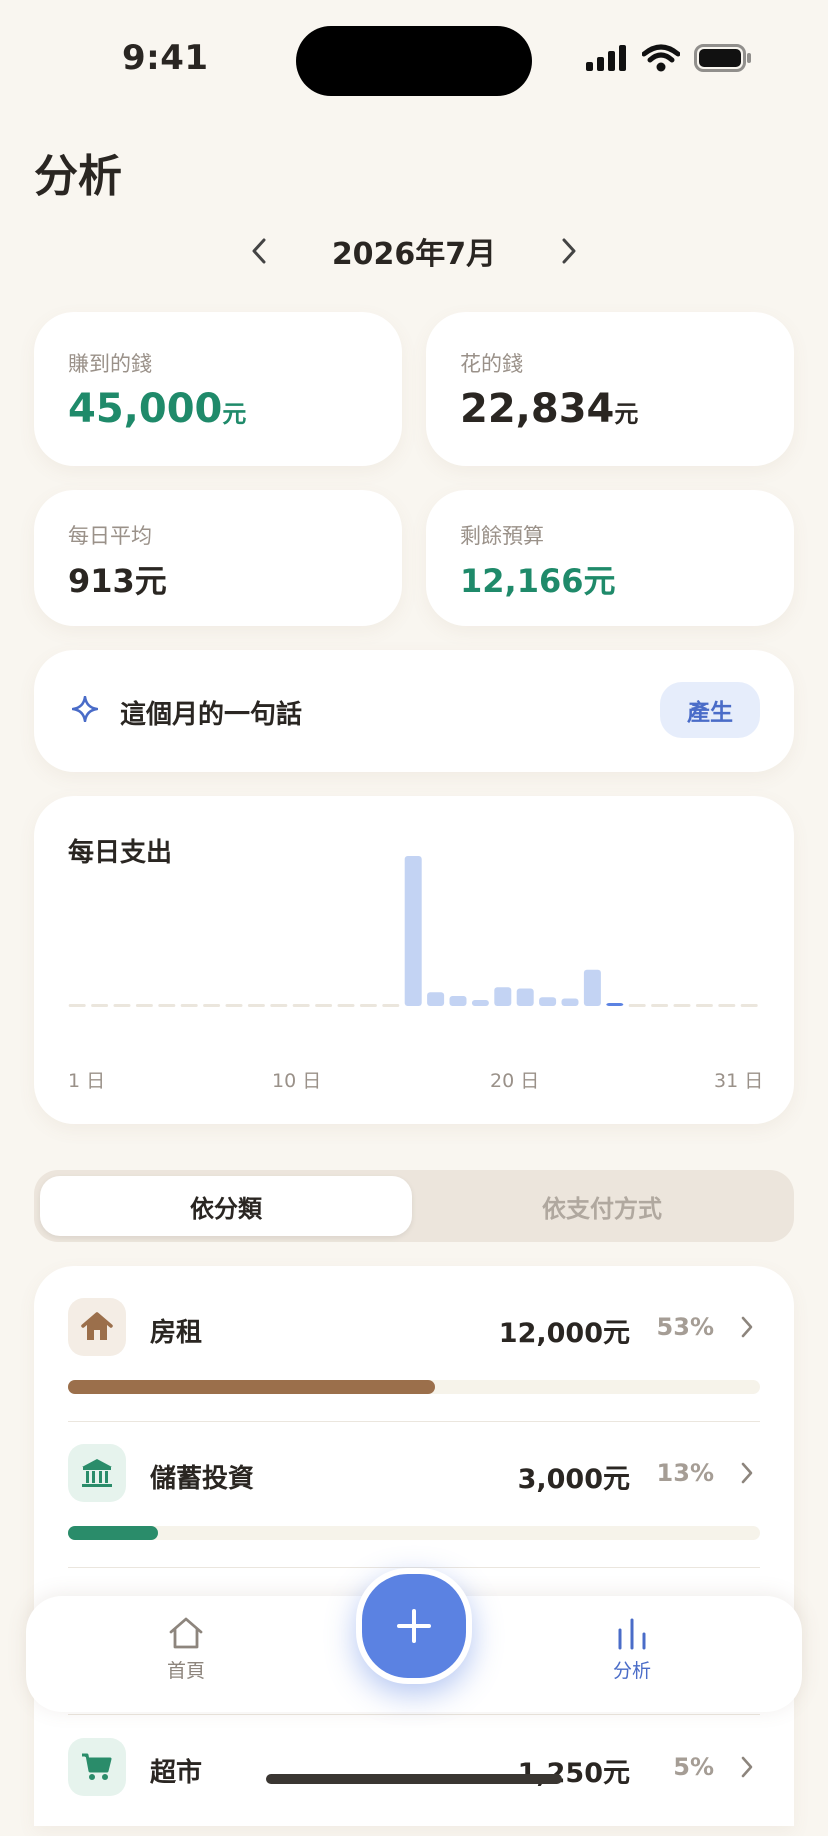  Describe the element at coordinates (564, 1333) in the screenshot. I see `category-amount: 12,000元` at that location.